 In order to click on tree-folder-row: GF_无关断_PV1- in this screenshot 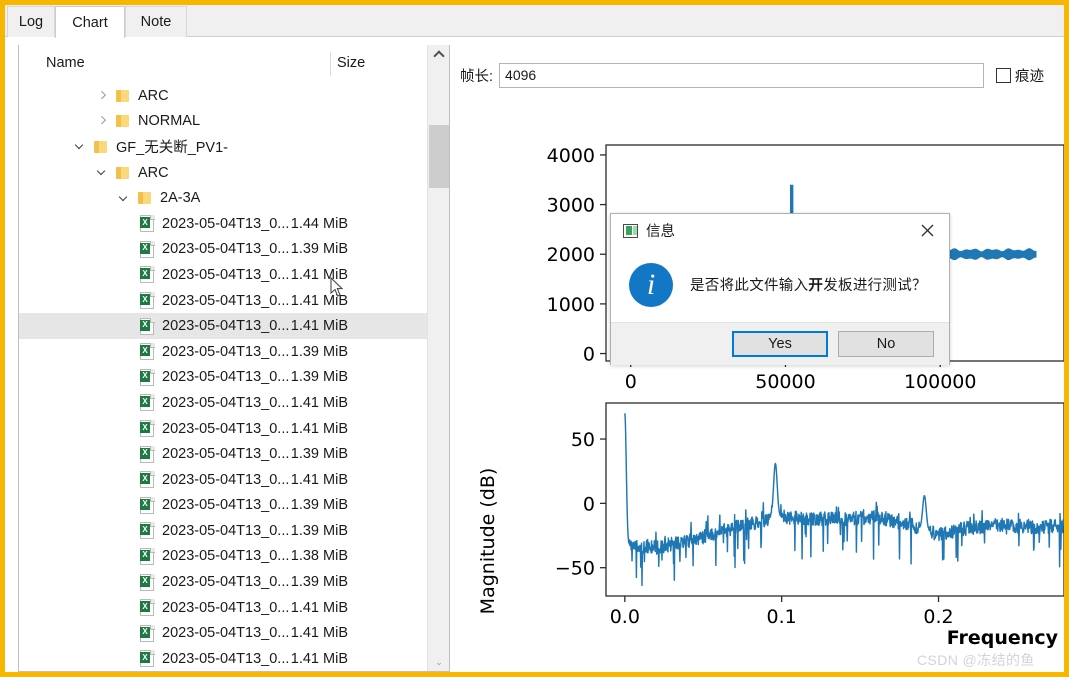, I will do `click(223, 147)`.